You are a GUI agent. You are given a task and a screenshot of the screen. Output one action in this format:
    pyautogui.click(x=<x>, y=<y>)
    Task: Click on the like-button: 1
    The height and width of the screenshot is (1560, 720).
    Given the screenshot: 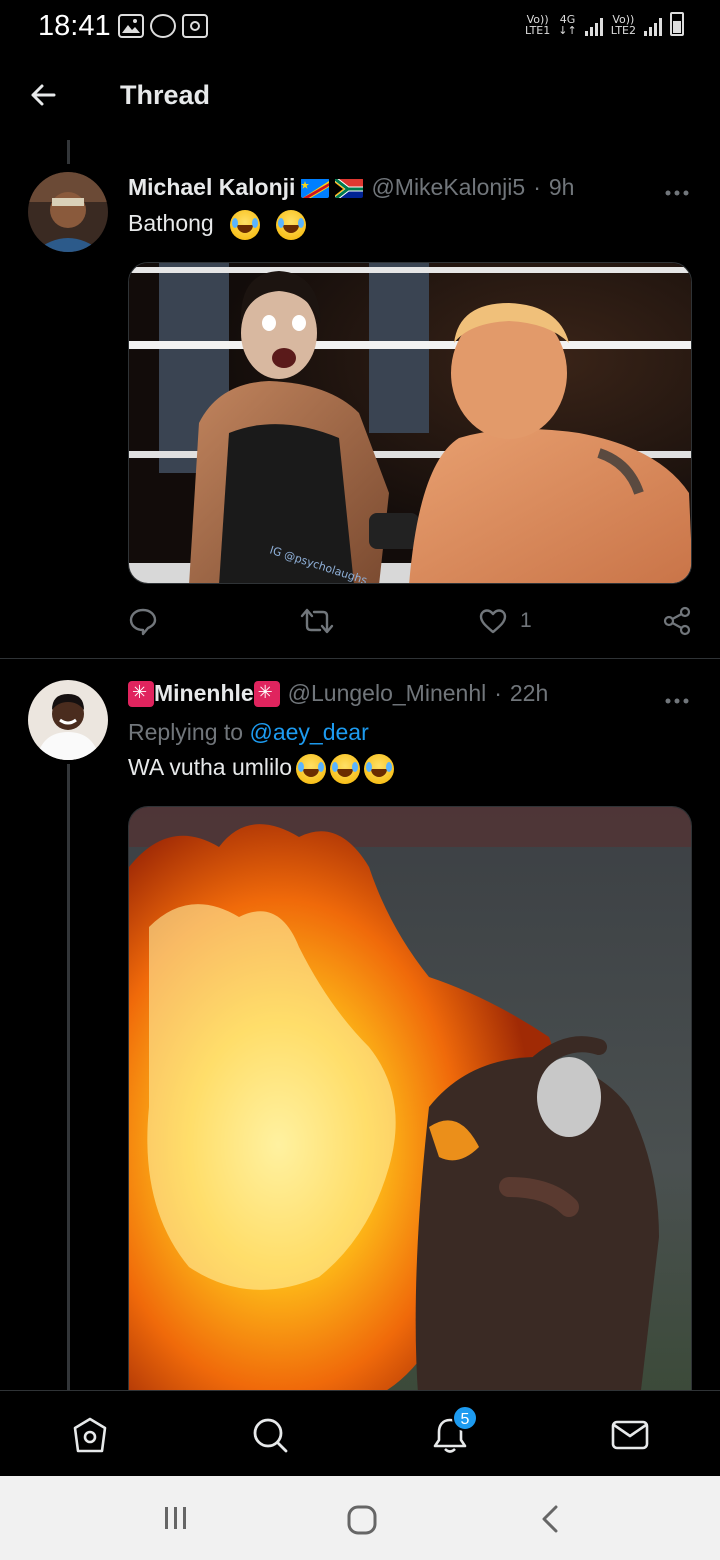 What is the action you would take?
    pyautogui.click(x=505, y=621)
    